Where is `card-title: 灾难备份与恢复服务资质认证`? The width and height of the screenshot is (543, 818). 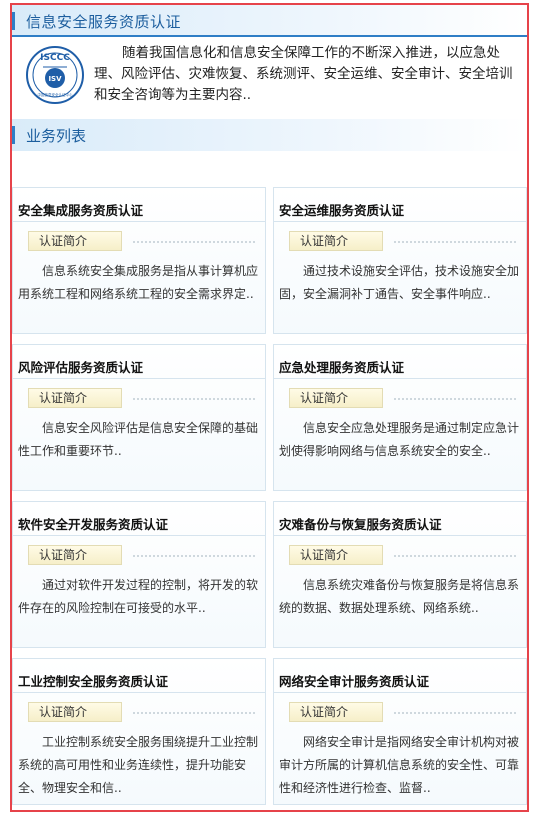 card-title: 灾难备份与恢复服务资质认证 is located at coordinates (360, 523).